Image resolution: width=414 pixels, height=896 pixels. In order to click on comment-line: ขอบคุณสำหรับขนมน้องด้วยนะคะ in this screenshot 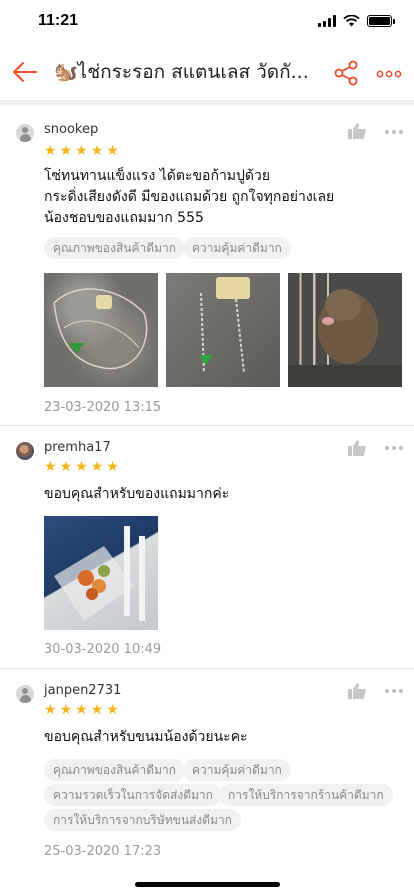, I will do `click(146, 737)`.